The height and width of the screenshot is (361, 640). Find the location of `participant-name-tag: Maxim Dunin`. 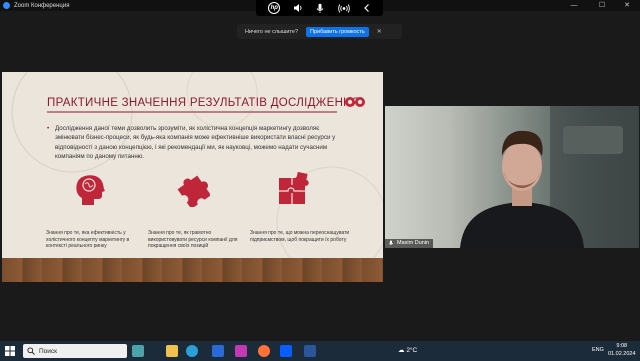

participant-name-tag: Maxim Dunin is located at coordinates (409, 243).